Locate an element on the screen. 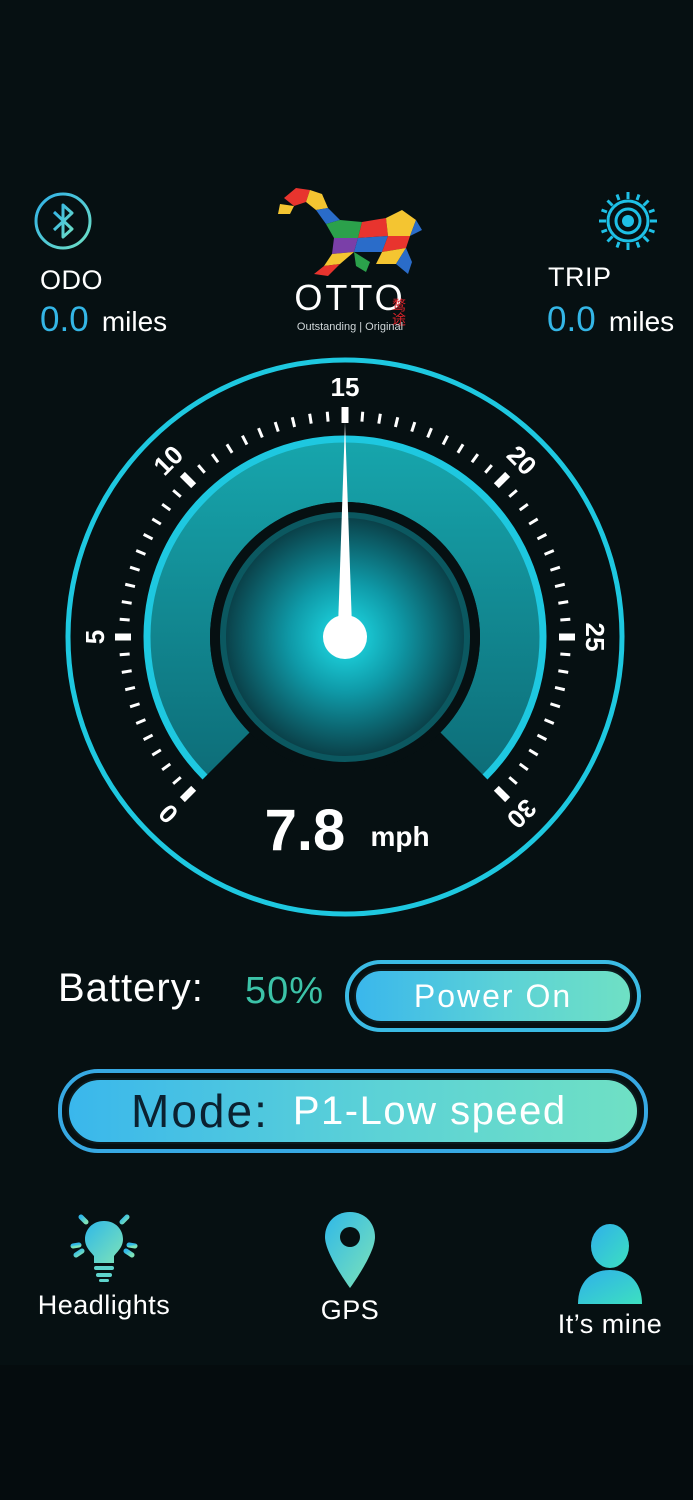 This screenshot has height=1500, width=693. power-on-button: Power On is located at coordinates (493, 996).